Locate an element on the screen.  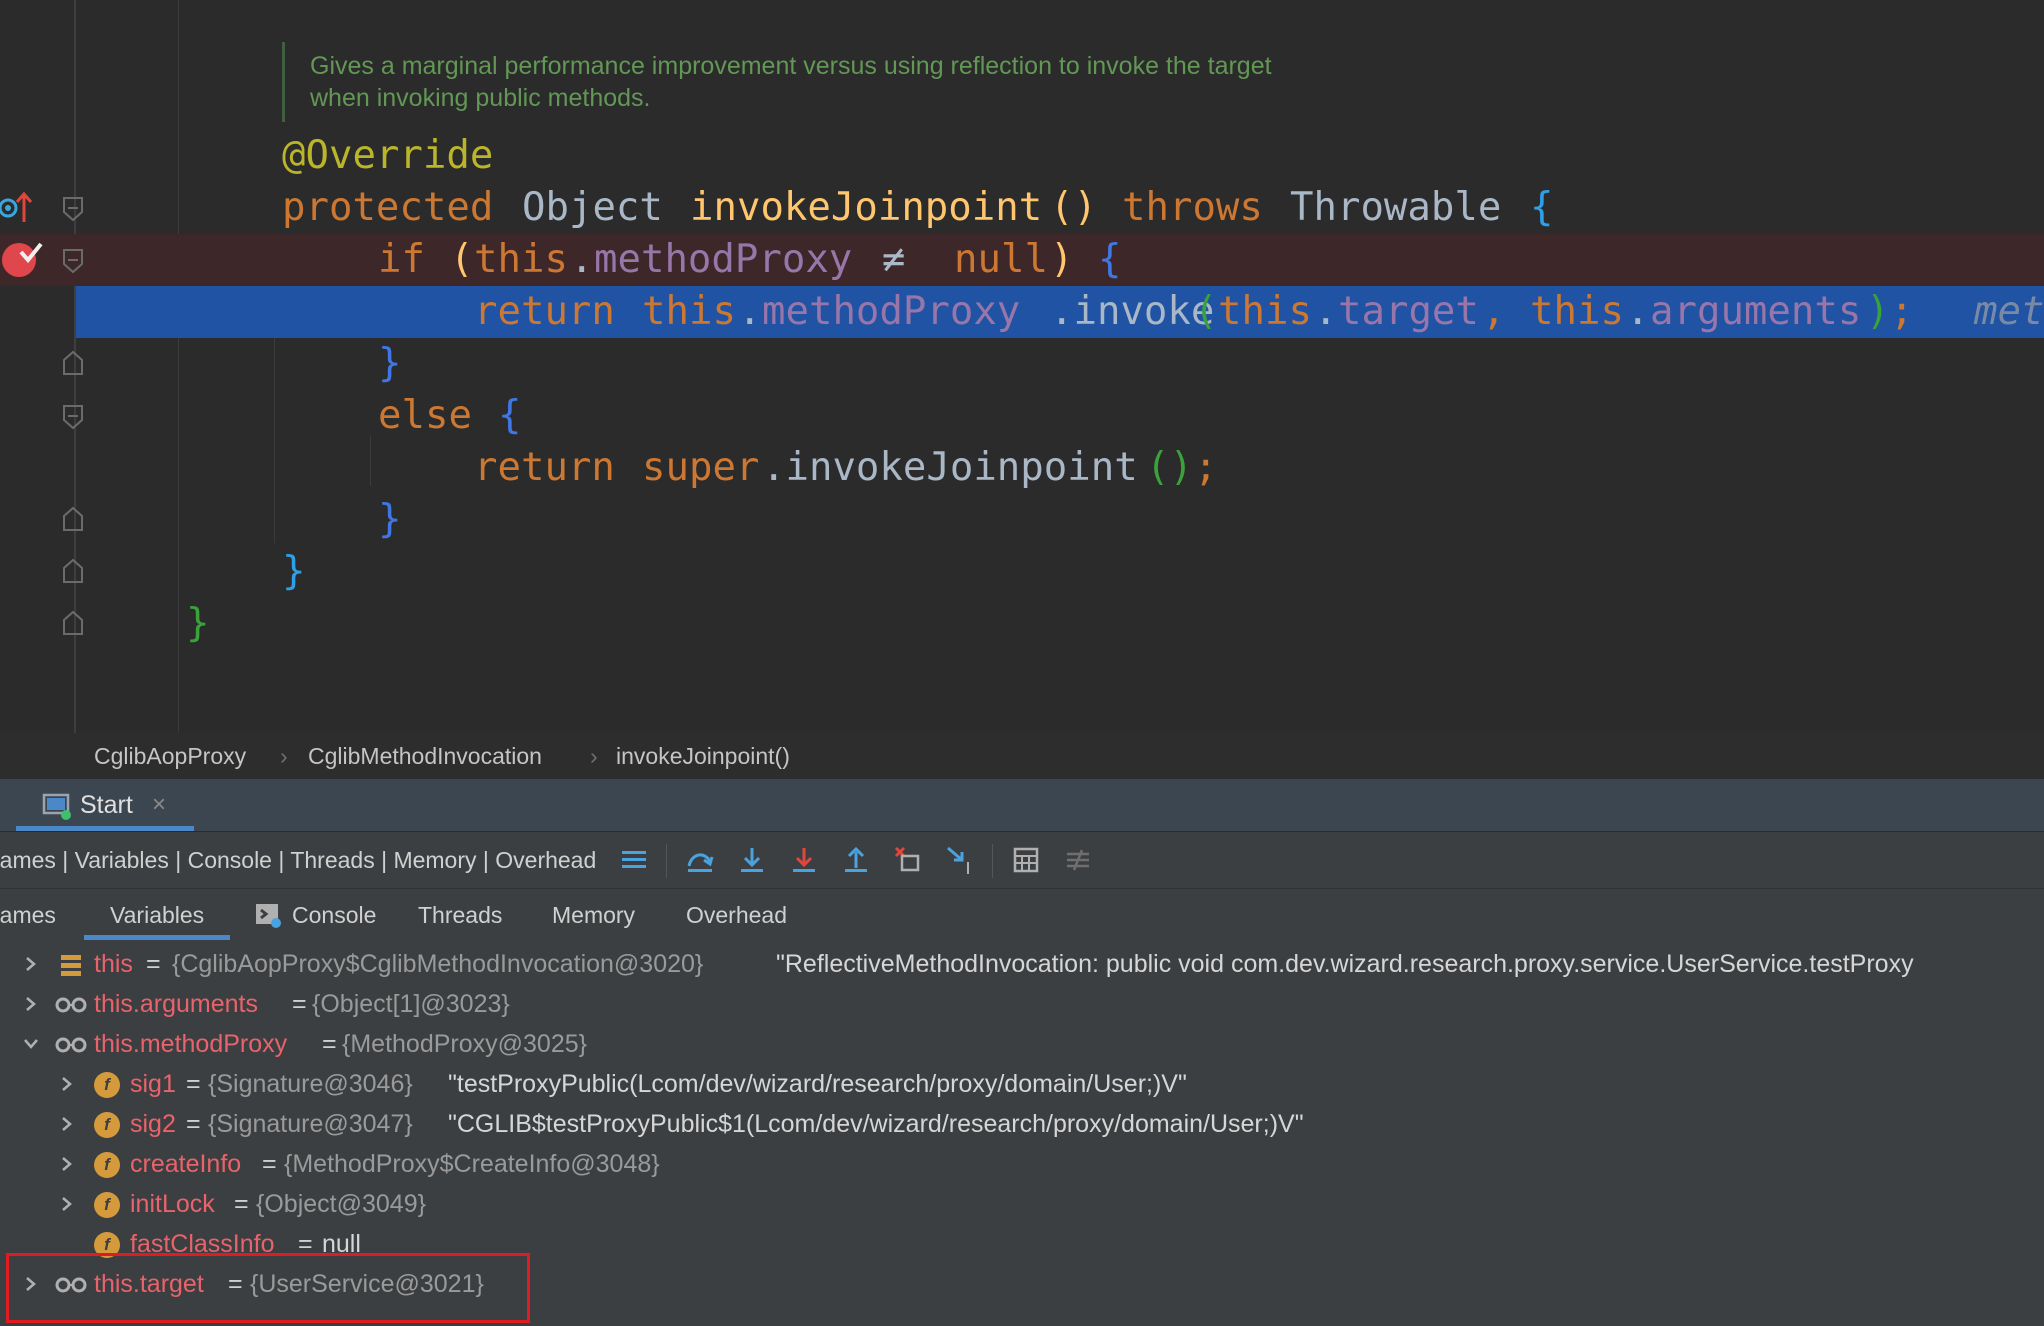
variable-name: initLock is located at coordinates (172, 1204).